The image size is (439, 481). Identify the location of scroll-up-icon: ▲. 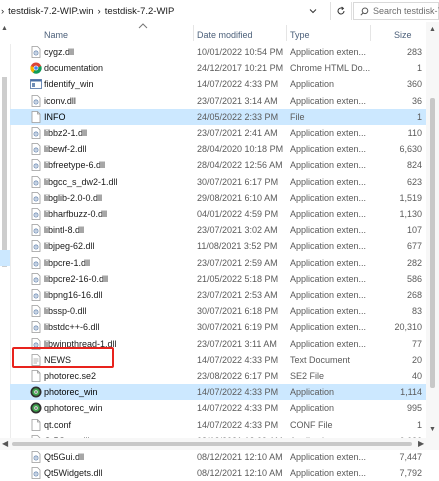
(432, 29).